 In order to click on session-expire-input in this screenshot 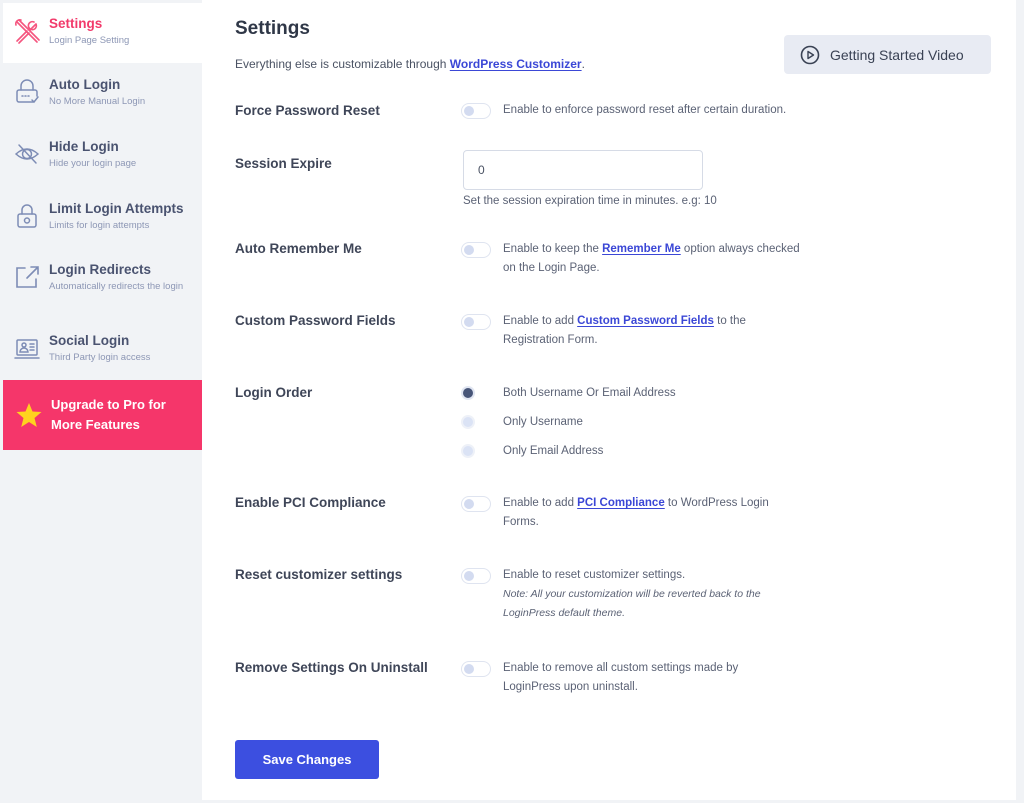, I will do `click(583, 170)`.